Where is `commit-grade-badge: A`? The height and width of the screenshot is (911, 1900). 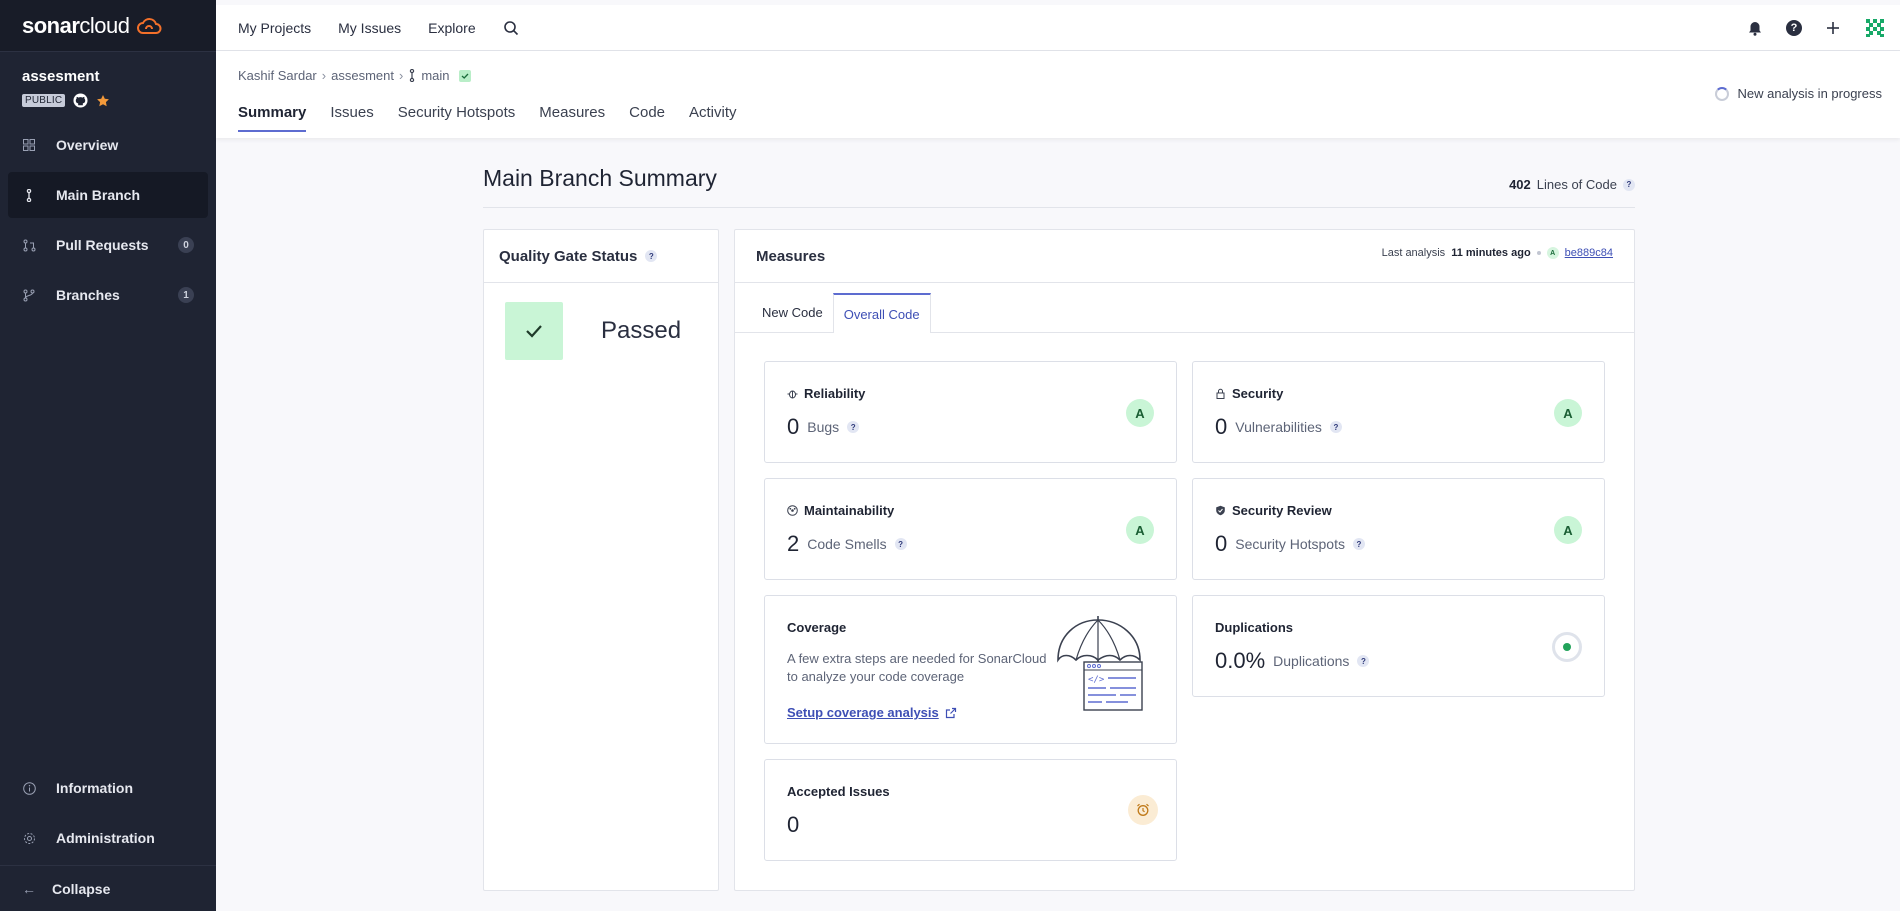 commit-grade-badge: A is located at coordinates (1552, 253).